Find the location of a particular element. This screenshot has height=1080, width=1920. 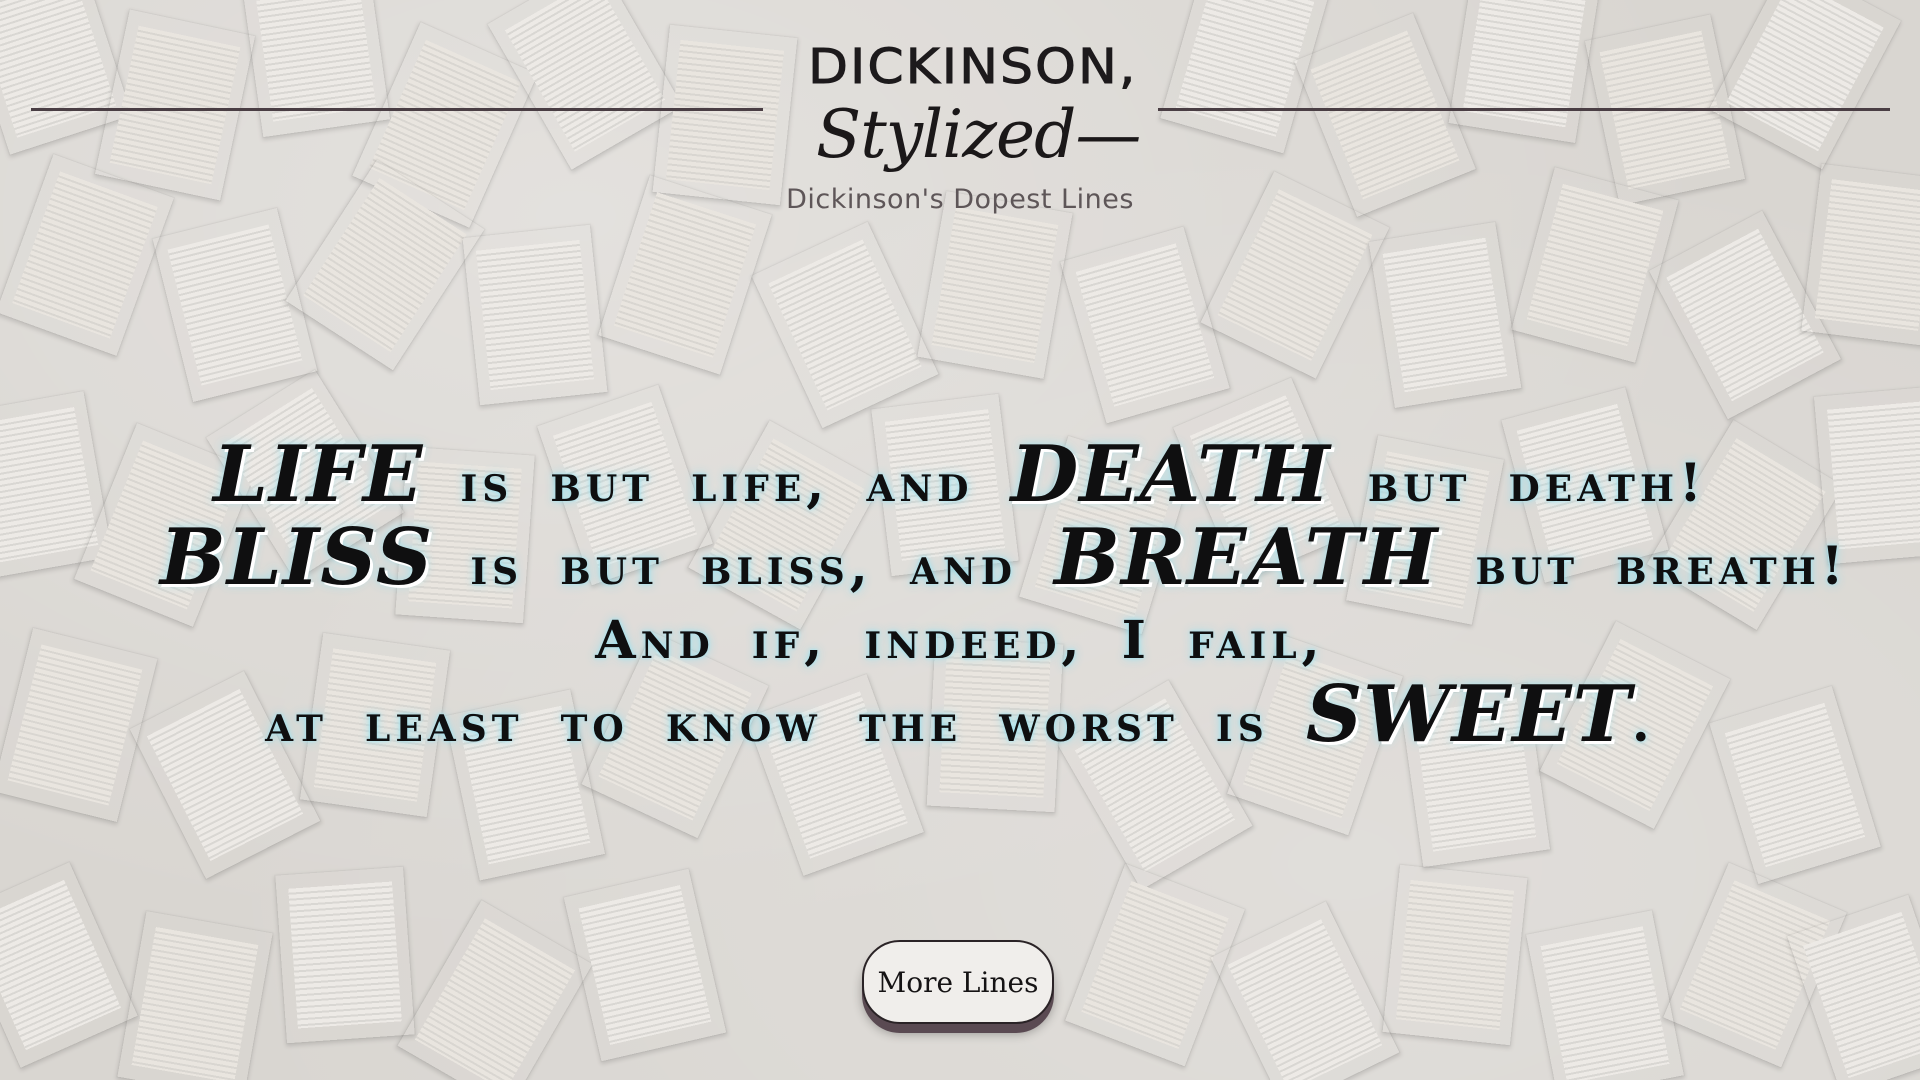

emphasis-word: SWEET is located at coordinates (1468, 714).